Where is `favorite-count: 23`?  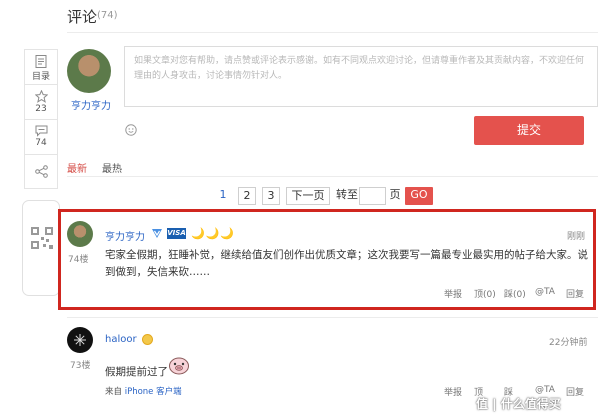
favorite-count: 23 is located at coordinates (41, 109).